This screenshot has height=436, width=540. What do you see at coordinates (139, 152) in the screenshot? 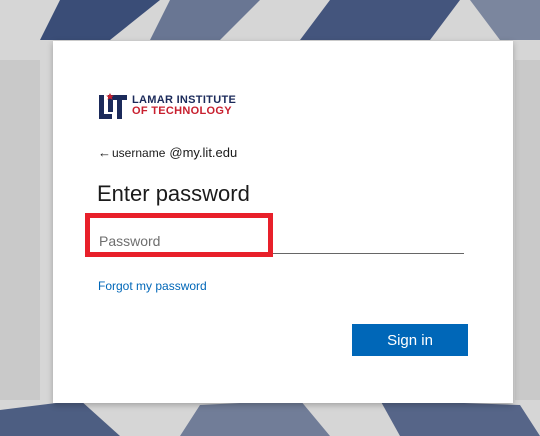
I see `username-text: username` at bounding box center [139, 152].